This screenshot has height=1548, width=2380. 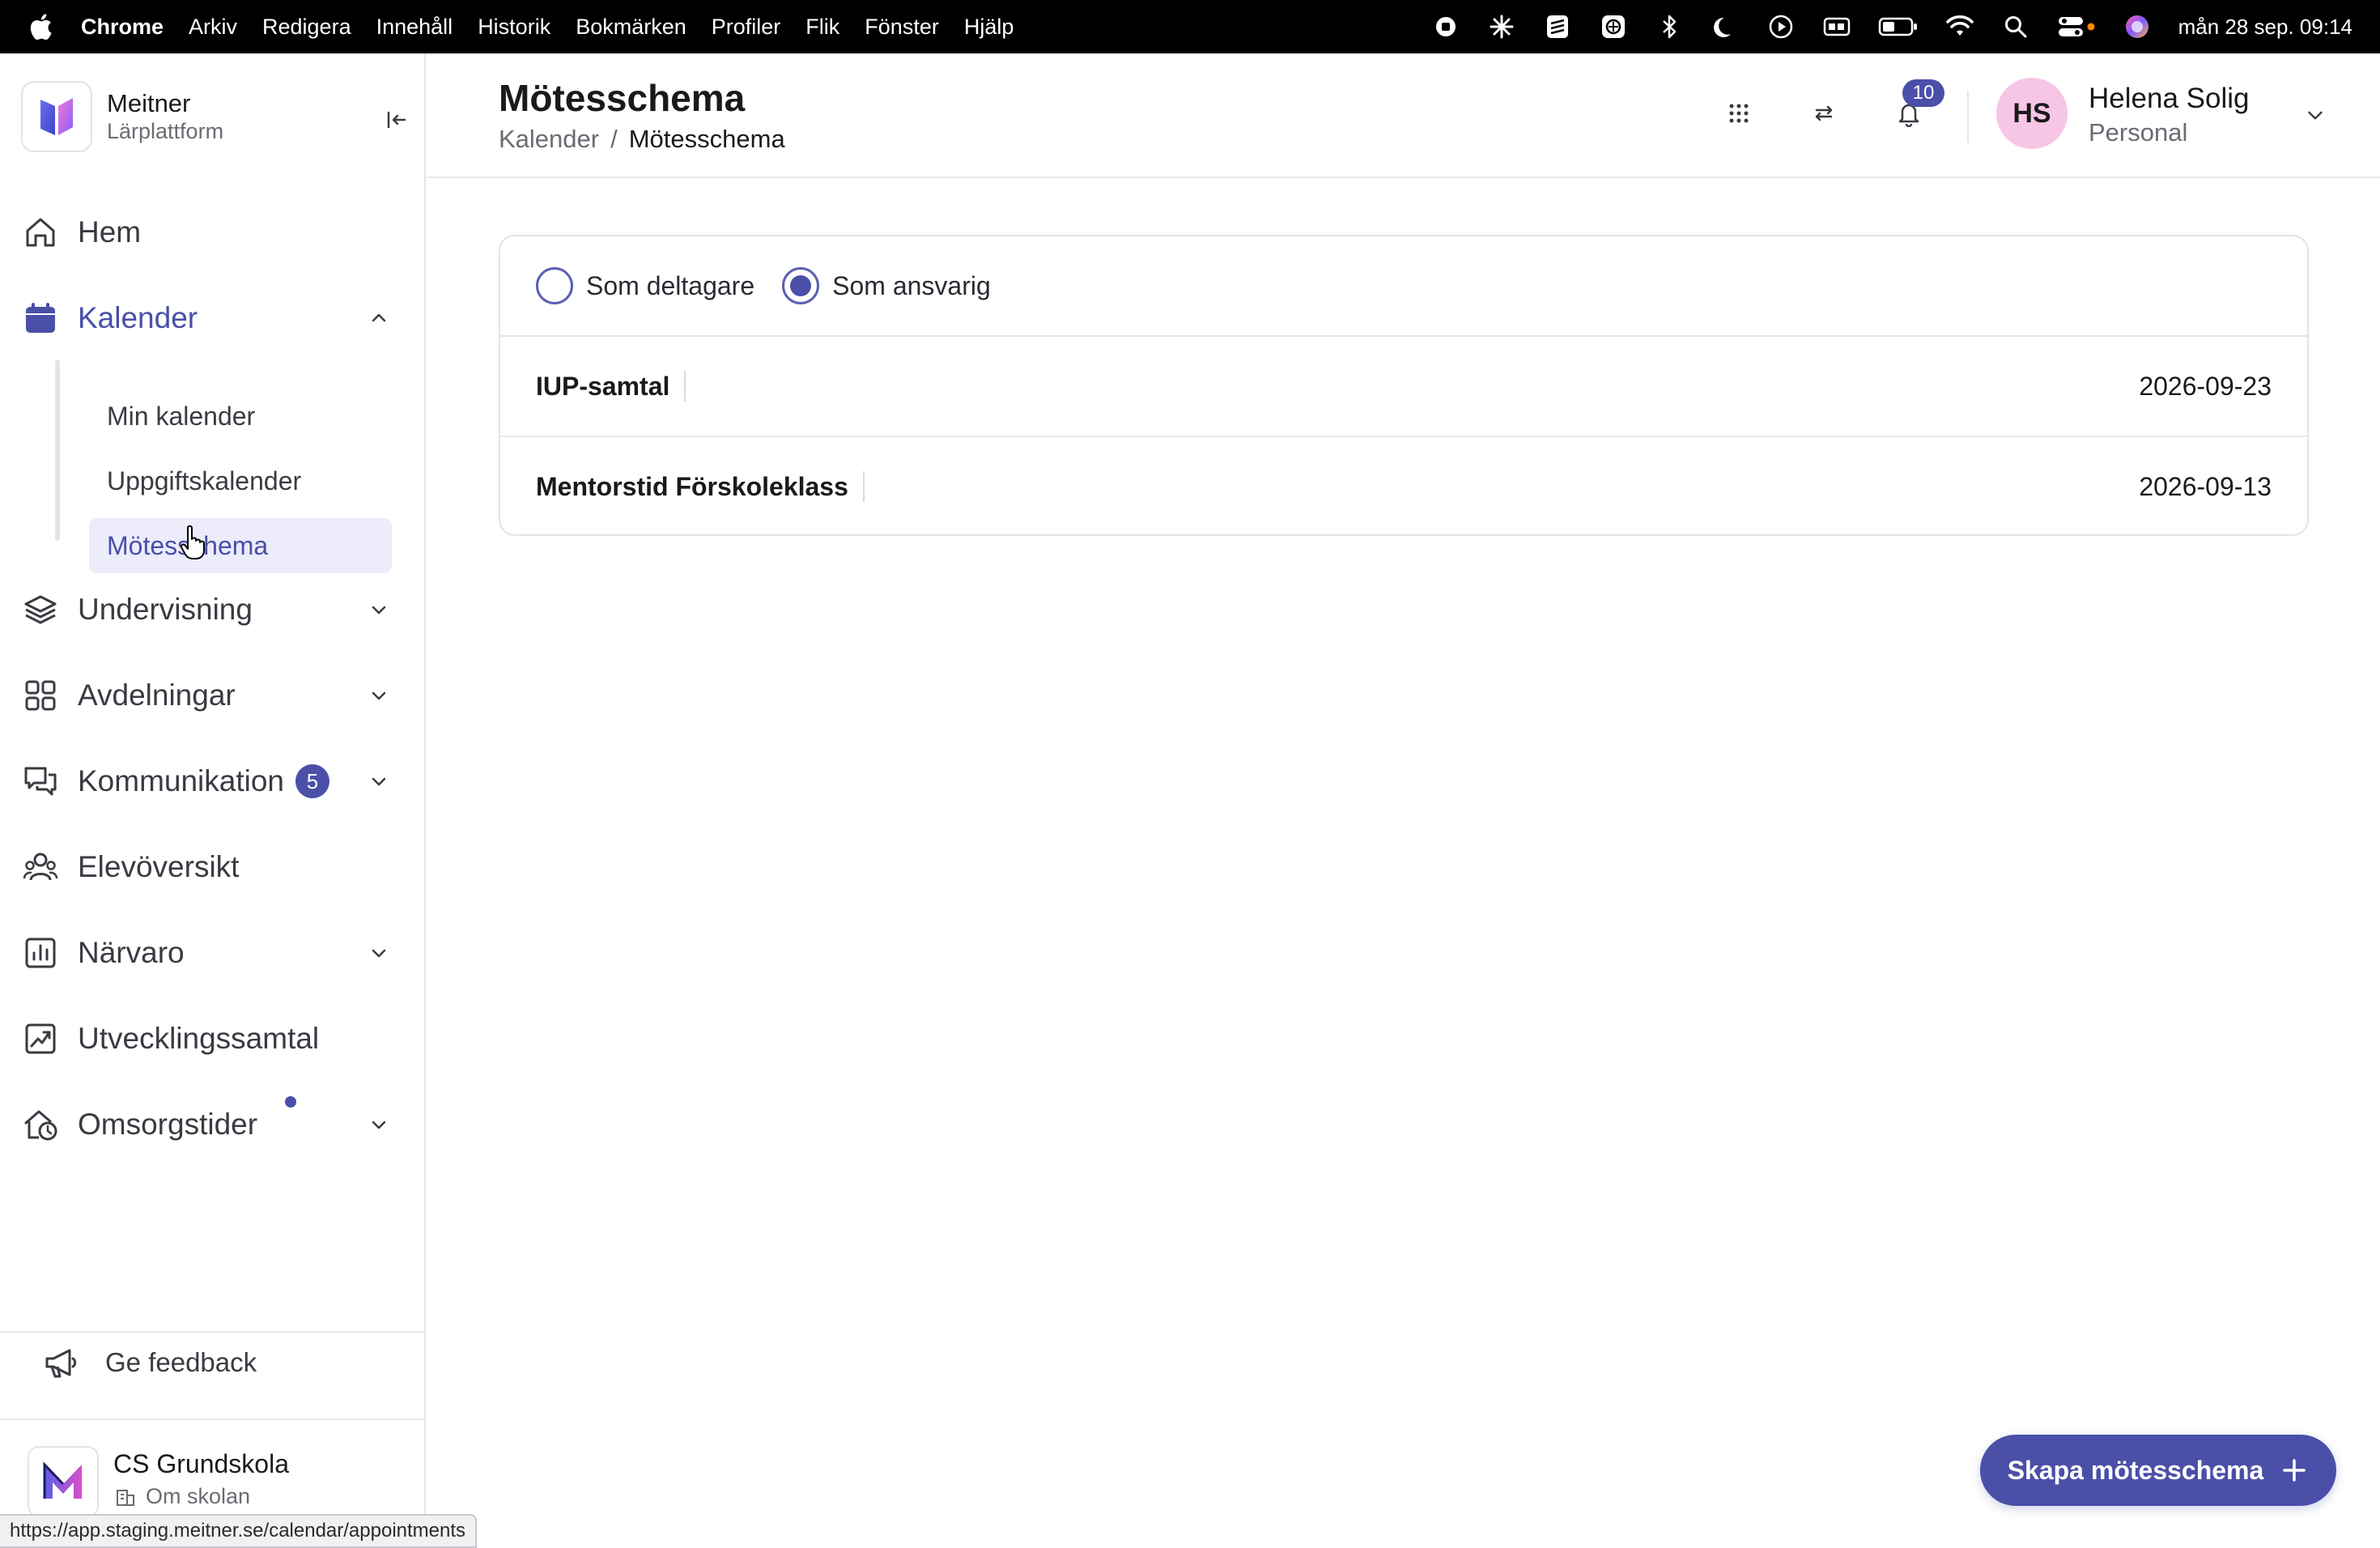 I want to click on meeting-row: Mentorstid Förskoleklass 2026-09-13, so click(x=1403, y=487).